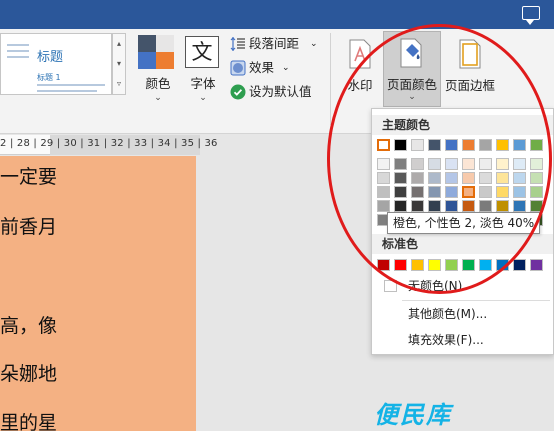 Image resolution: width=554 pixels, height=431 pixels. I want to click on effects-icon, so click(238, 68).